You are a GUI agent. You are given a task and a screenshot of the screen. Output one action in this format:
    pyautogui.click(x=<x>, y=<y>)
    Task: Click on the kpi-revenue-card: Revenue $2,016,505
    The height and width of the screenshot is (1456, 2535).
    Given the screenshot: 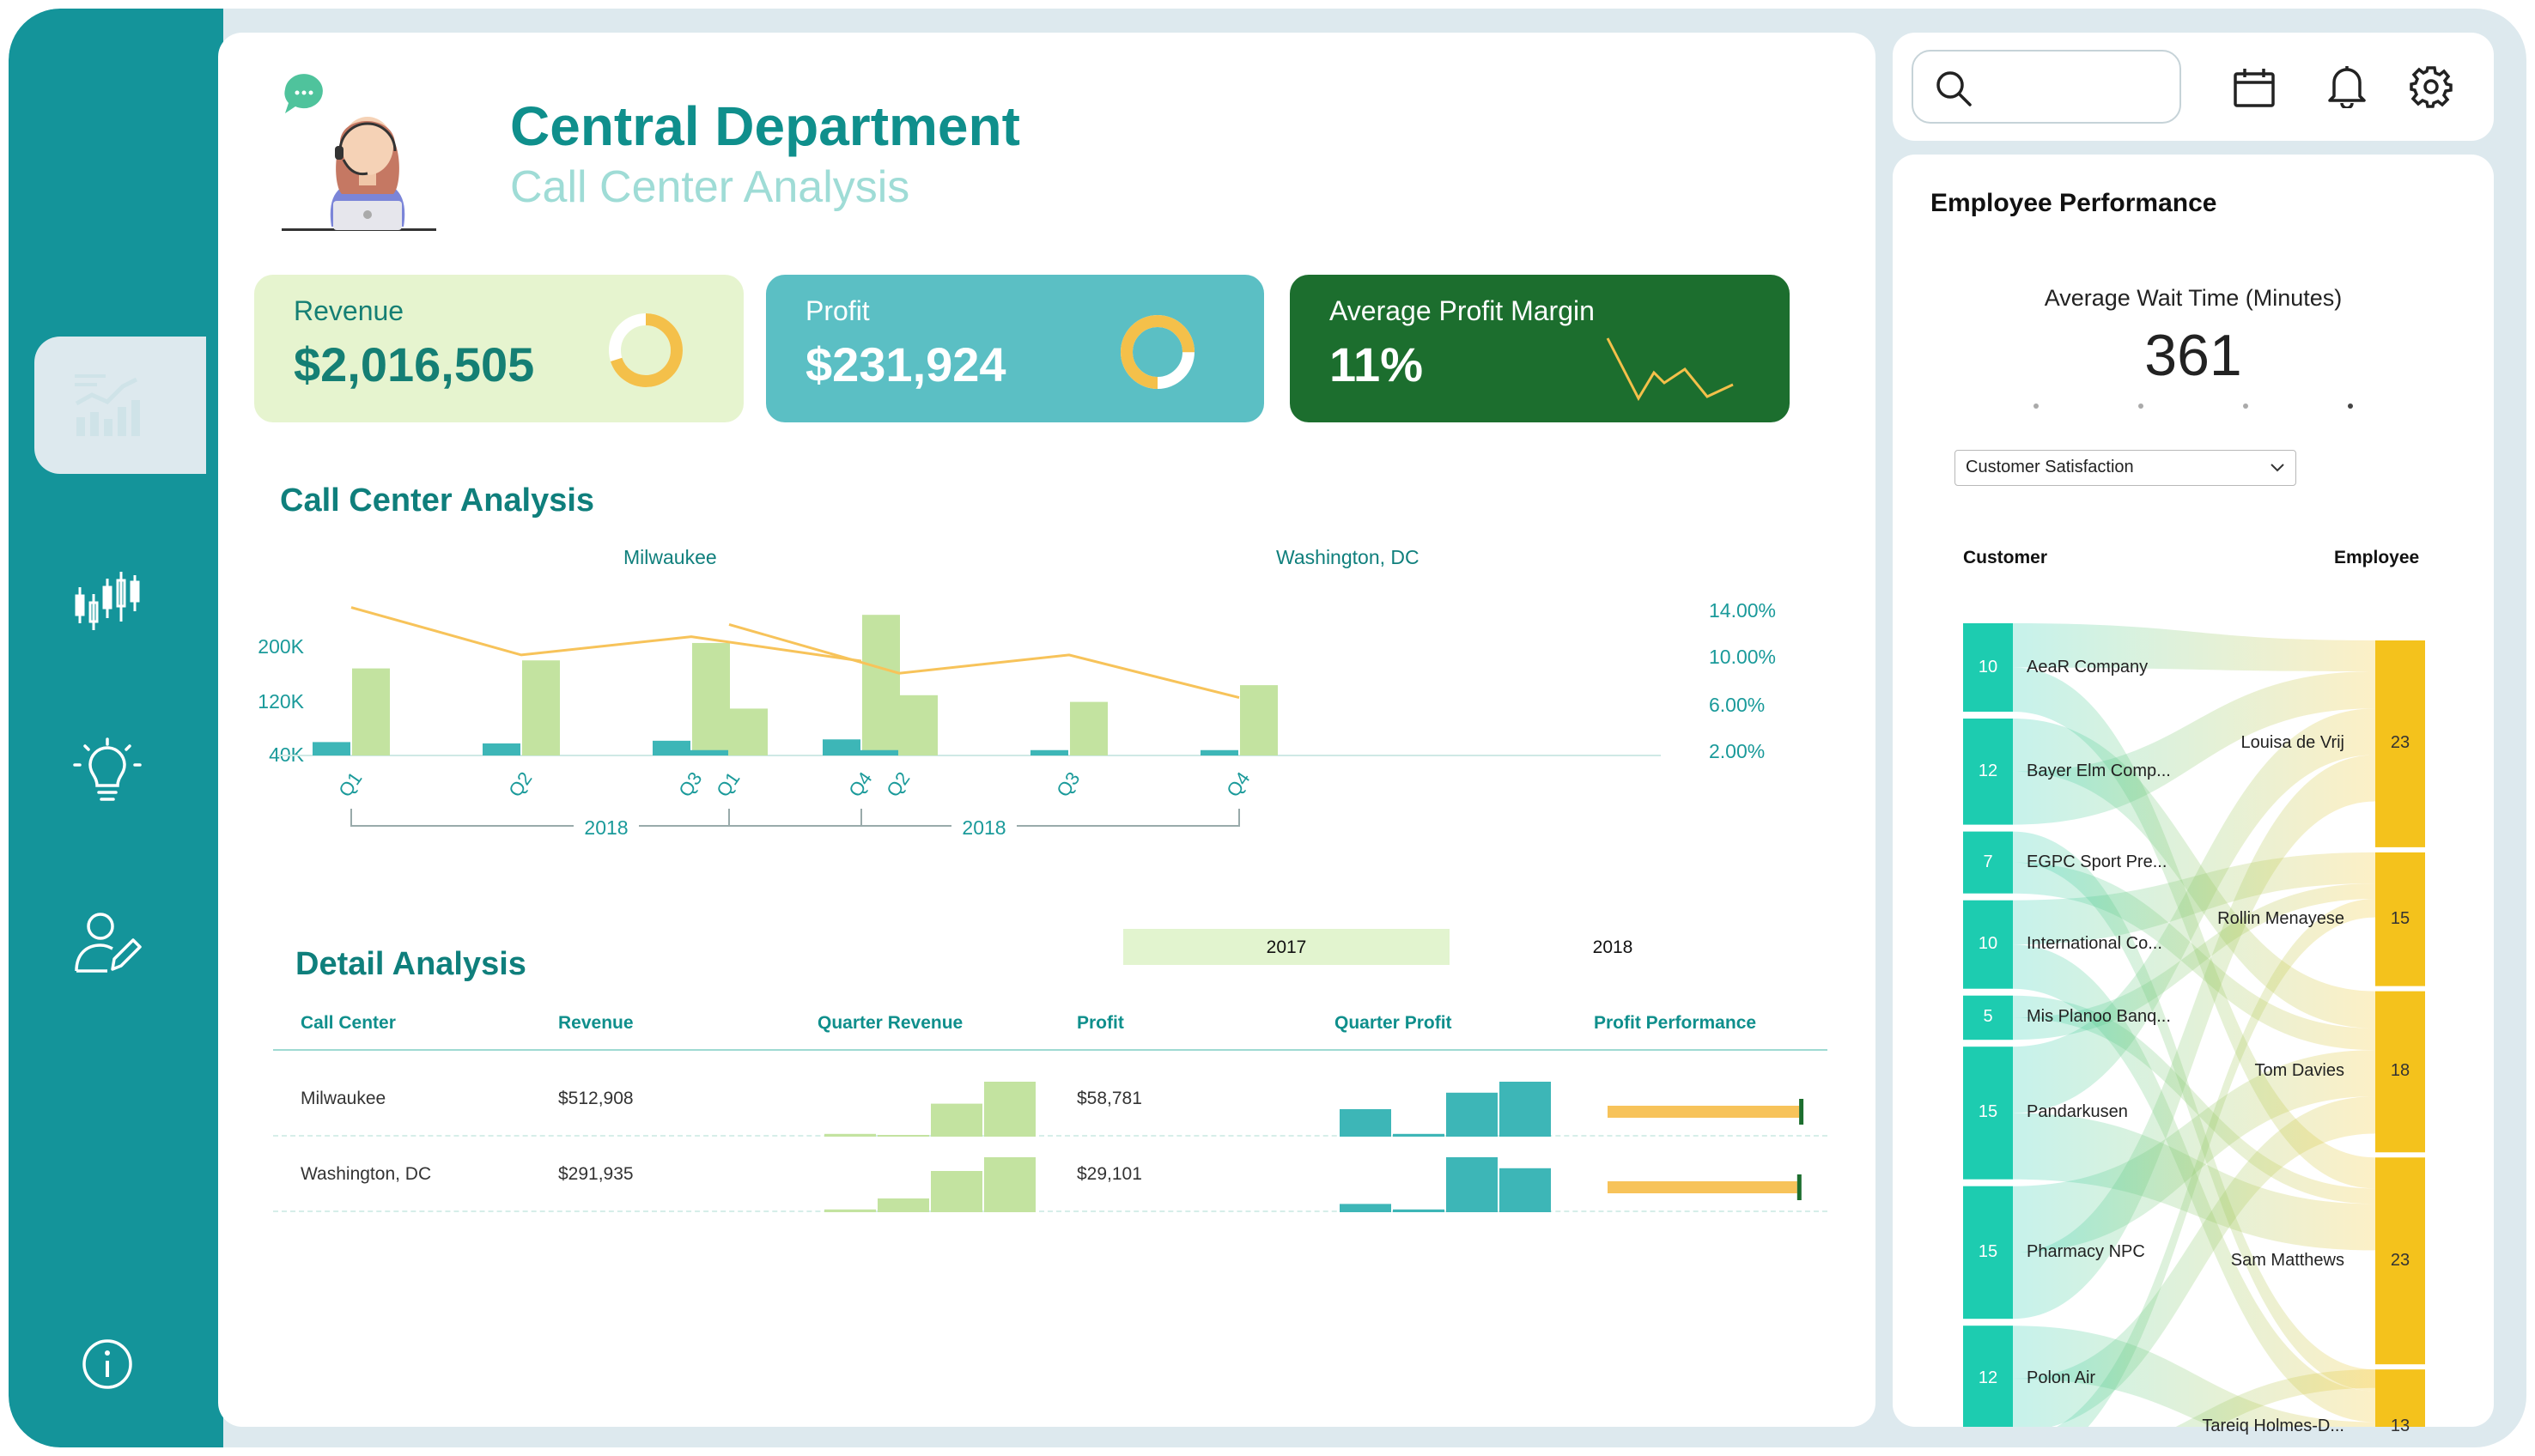 What is the action you would take?
    pyautogui.click(x=499, y=348)
    